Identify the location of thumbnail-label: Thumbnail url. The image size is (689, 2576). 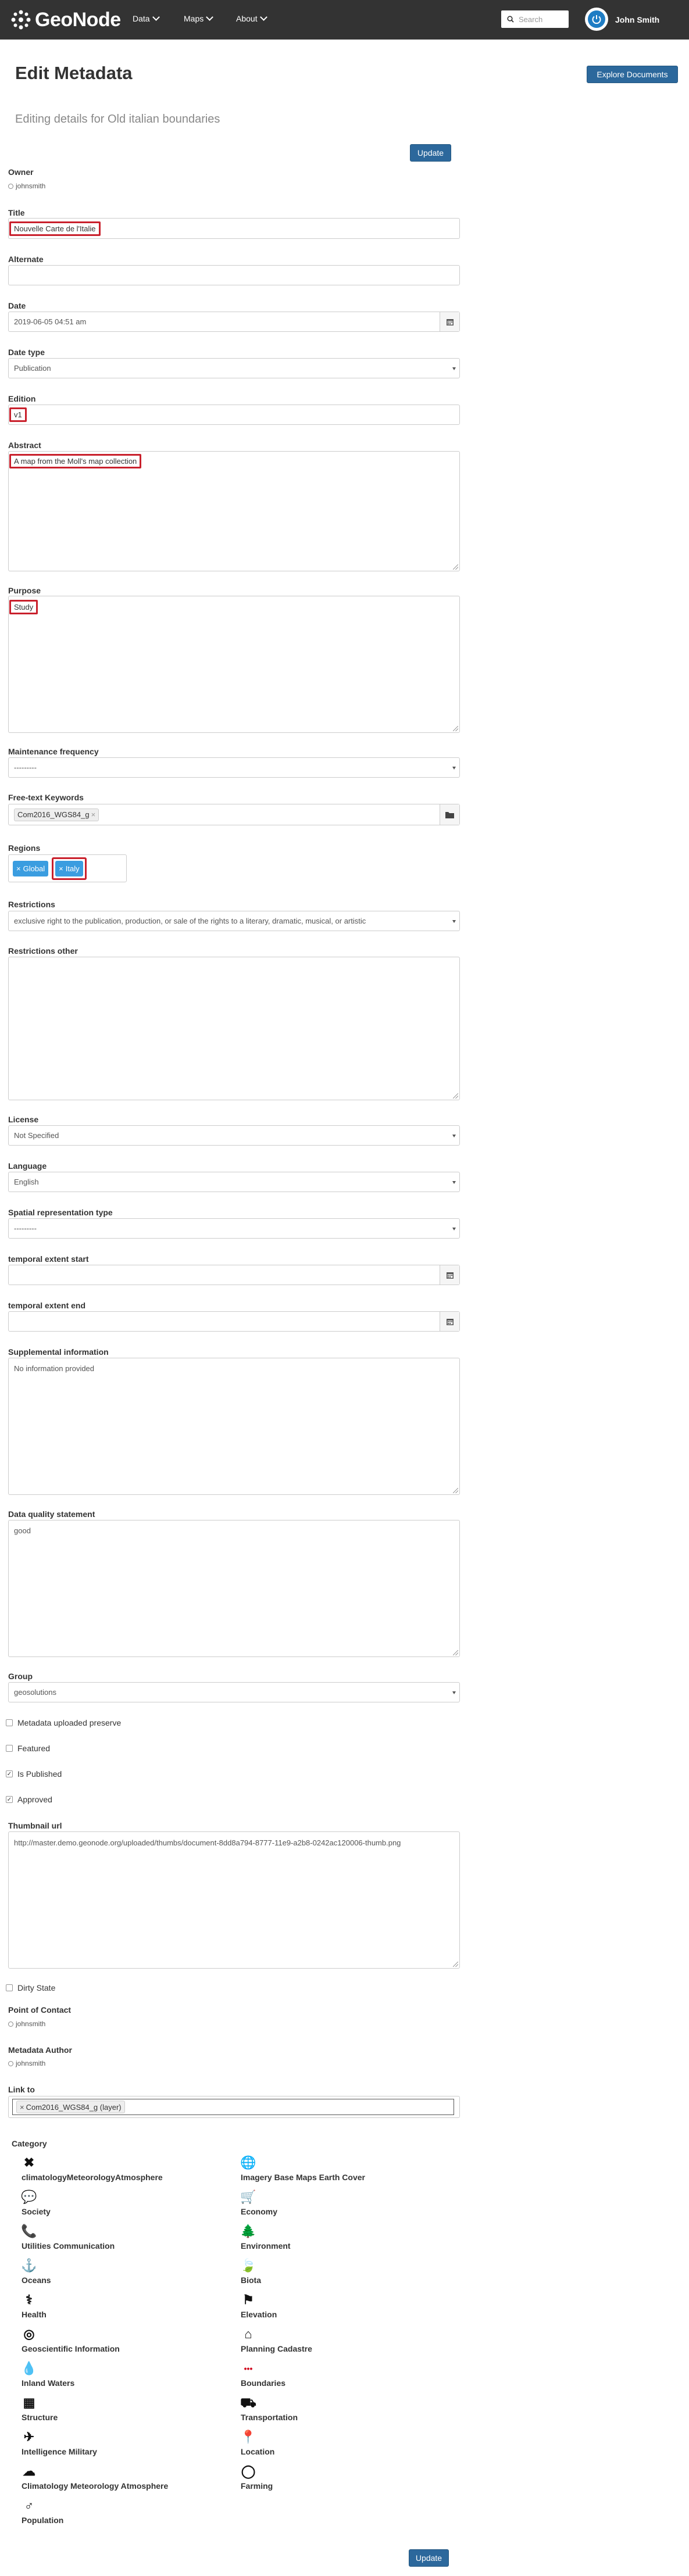
(35, 1825).